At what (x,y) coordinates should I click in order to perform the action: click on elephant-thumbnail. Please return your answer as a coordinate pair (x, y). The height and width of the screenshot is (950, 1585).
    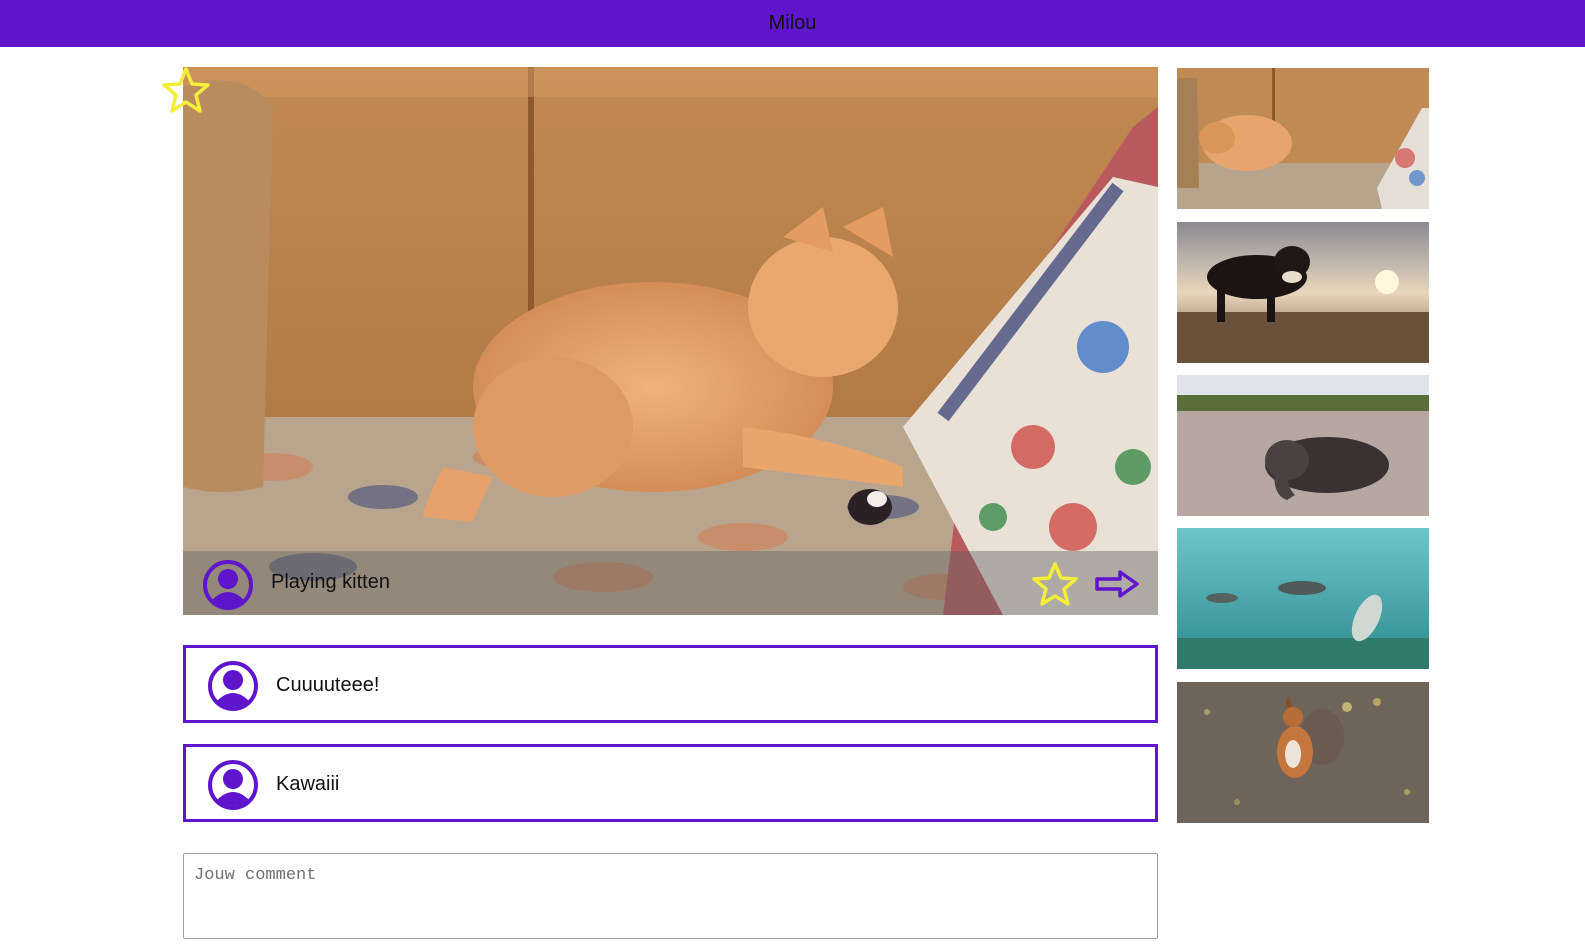
    Looking at the image, I should click on (1303, 445).